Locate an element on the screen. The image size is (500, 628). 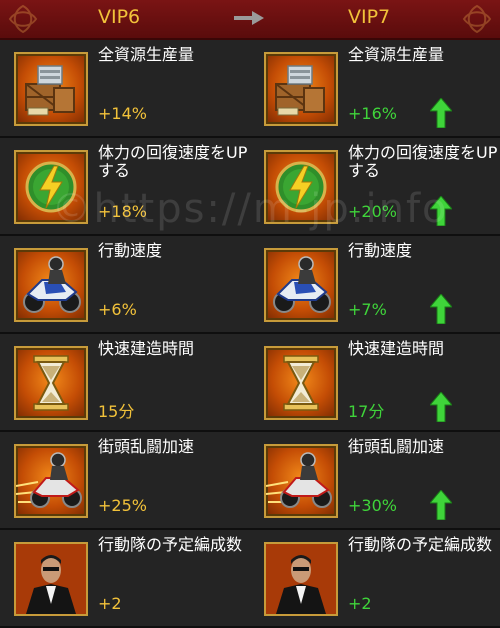
benefit-value-current: +2 is located at coordinates (110, 603).